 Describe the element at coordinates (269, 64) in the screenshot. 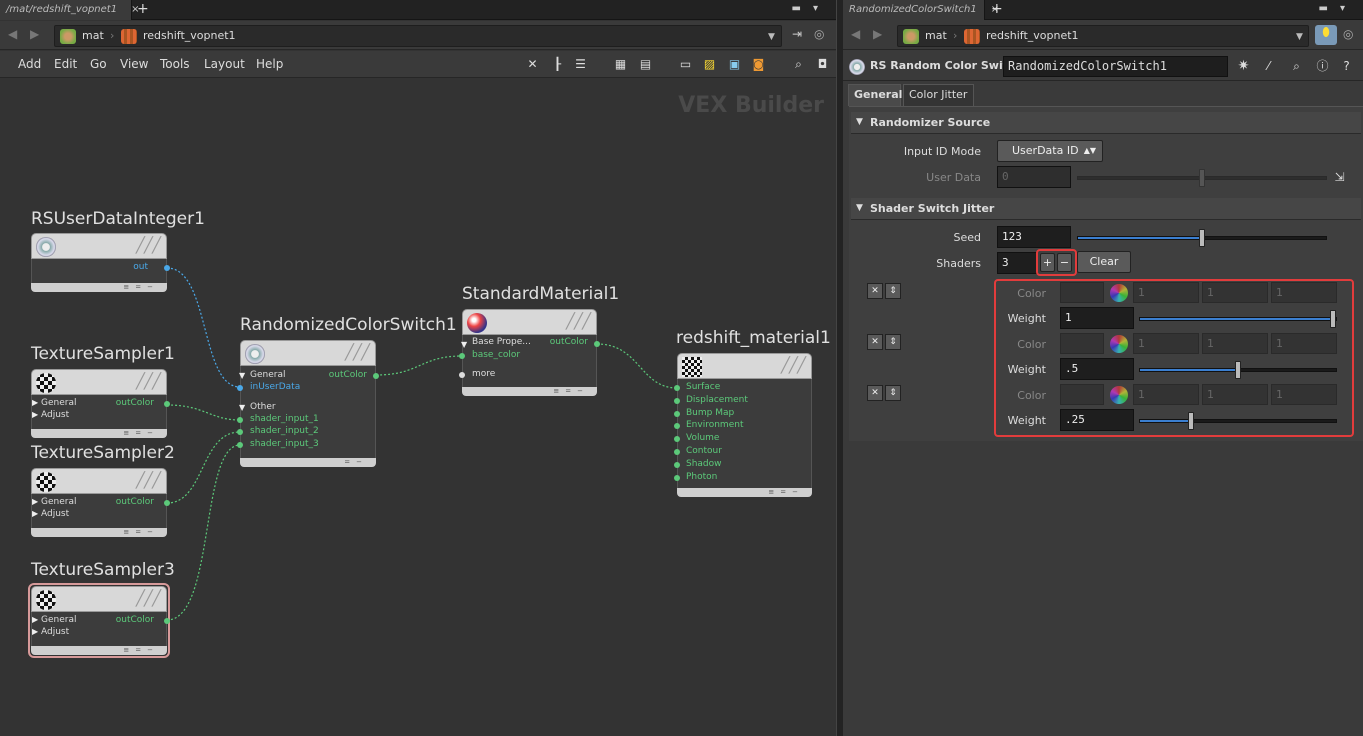

I see `menu-help: Help` at that location.